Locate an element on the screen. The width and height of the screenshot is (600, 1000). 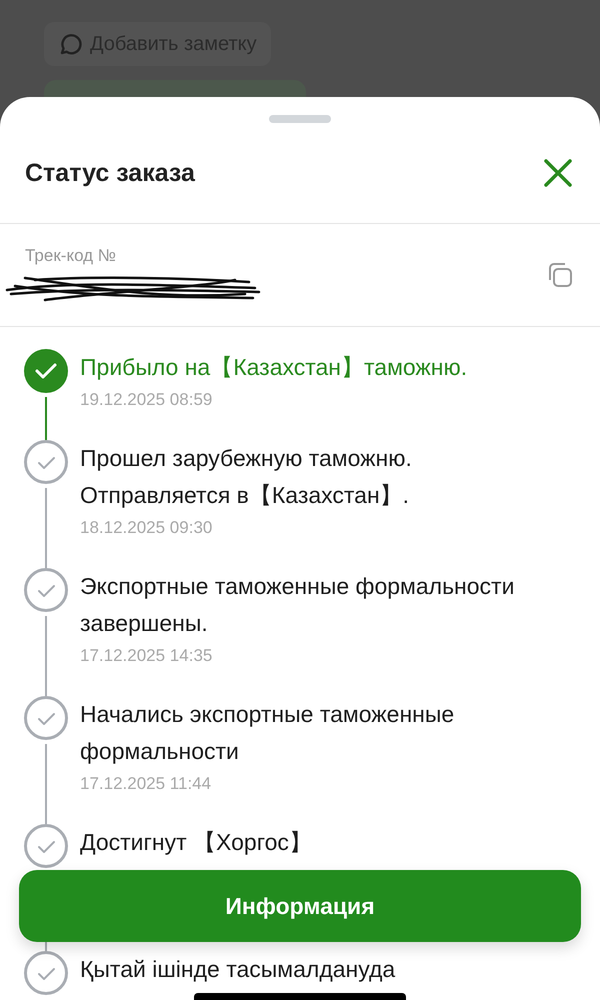
copy-button is located at coordinates (560, 275).